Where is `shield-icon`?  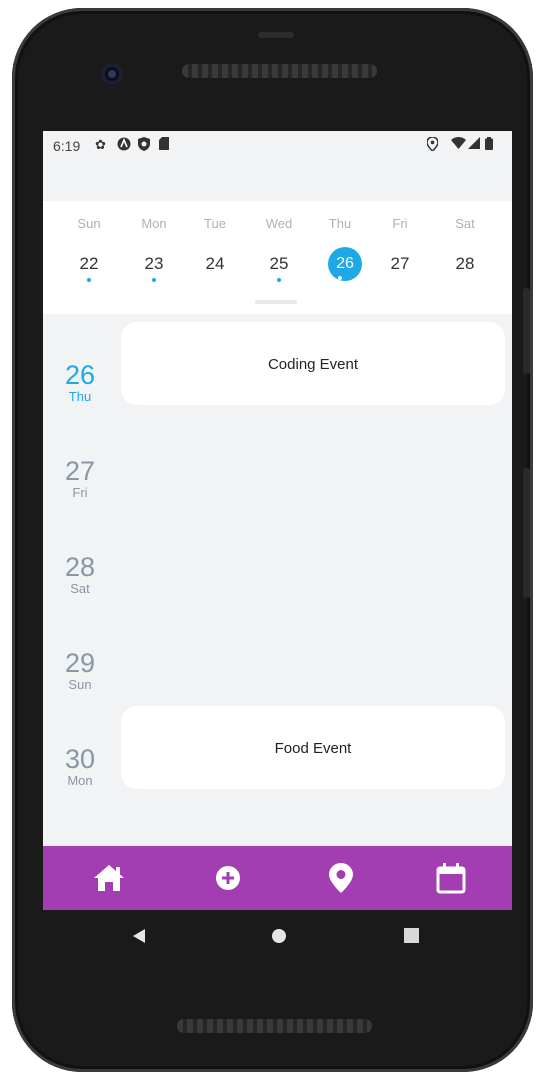
shield-icon is located at coordinates (144, 145).